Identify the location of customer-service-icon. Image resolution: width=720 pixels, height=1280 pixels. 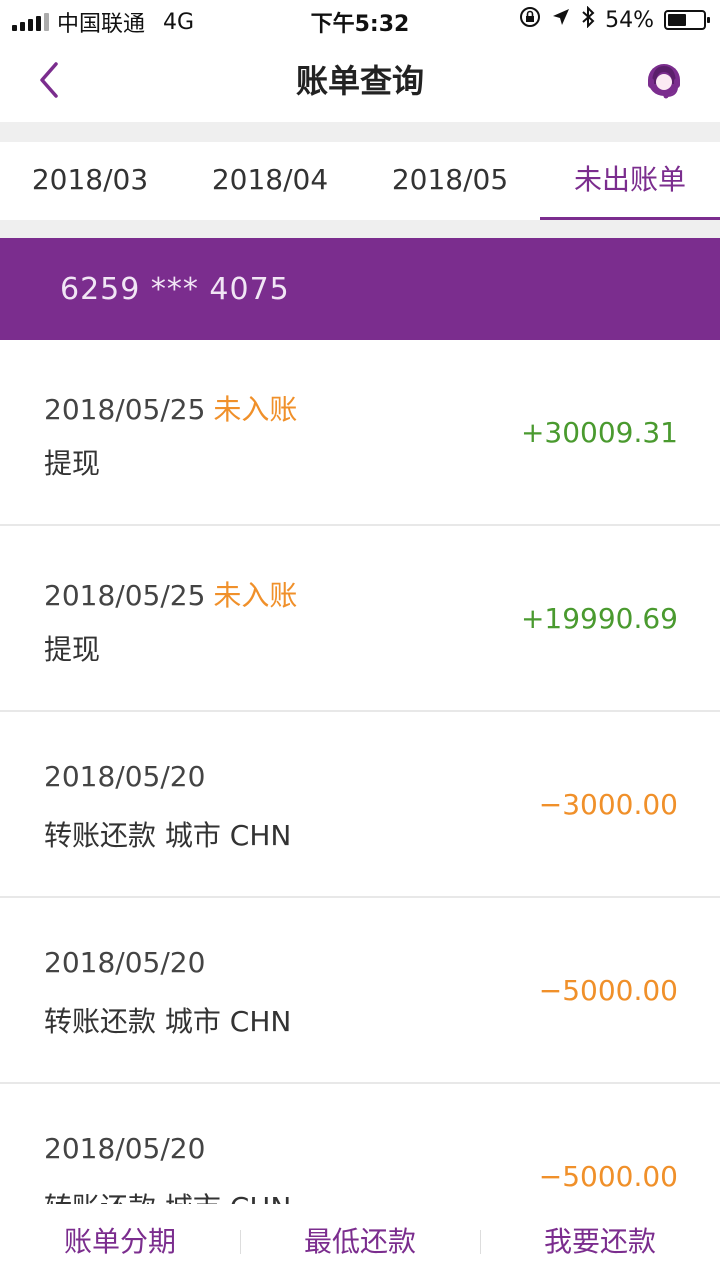
(664, 80).